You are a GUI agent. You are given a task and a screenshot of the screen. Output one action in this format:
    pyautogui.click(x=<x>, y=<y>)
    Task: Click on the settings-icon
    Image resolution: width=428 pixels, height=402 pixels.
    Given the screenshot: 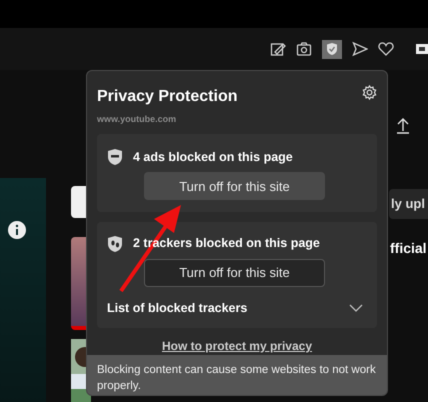 What is the action you would take?
    pyautogui.click(x=369, y=92)
    